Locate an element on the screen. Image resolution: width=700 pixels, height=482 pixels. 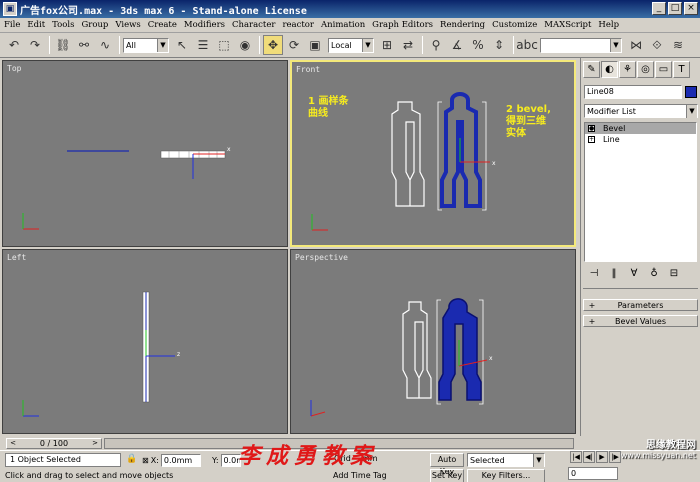
stack-item-line: + Line is located at coordinates (640, 139).